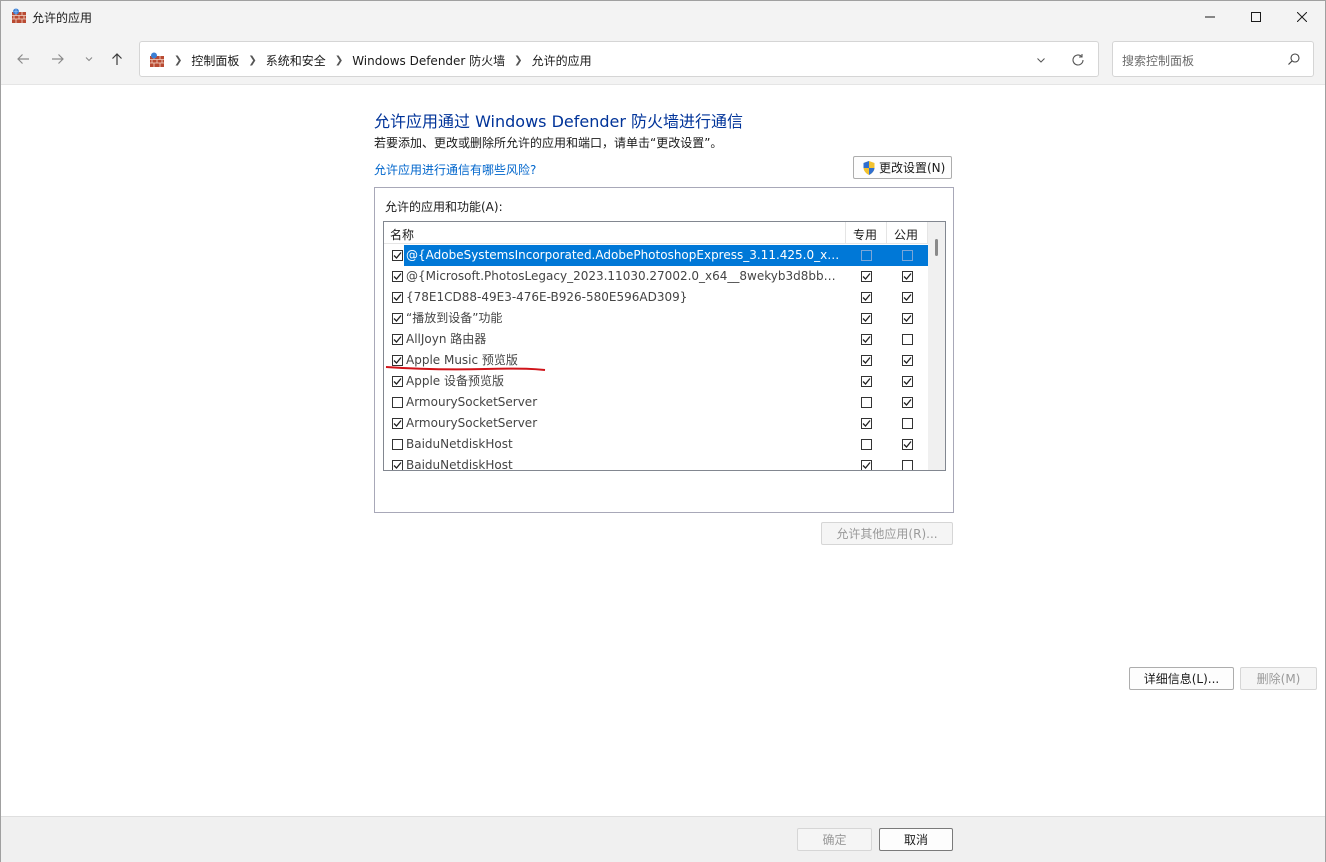 The height and width of the screenshot is (862, 1326). I want to click on search-icon, so click(1295, 60).